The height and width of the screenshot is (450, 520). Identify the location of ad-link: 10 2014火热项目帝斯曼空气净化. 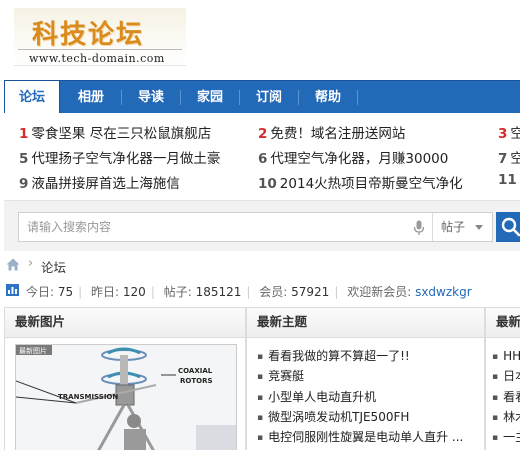
(360, 182).